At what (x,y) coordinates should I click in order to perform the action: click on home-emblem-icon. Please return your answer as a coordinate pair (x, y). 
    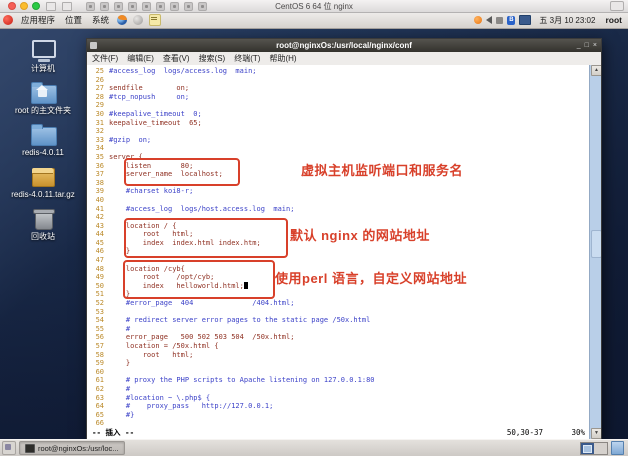
    Looking at the image, I should click on (42, 91).